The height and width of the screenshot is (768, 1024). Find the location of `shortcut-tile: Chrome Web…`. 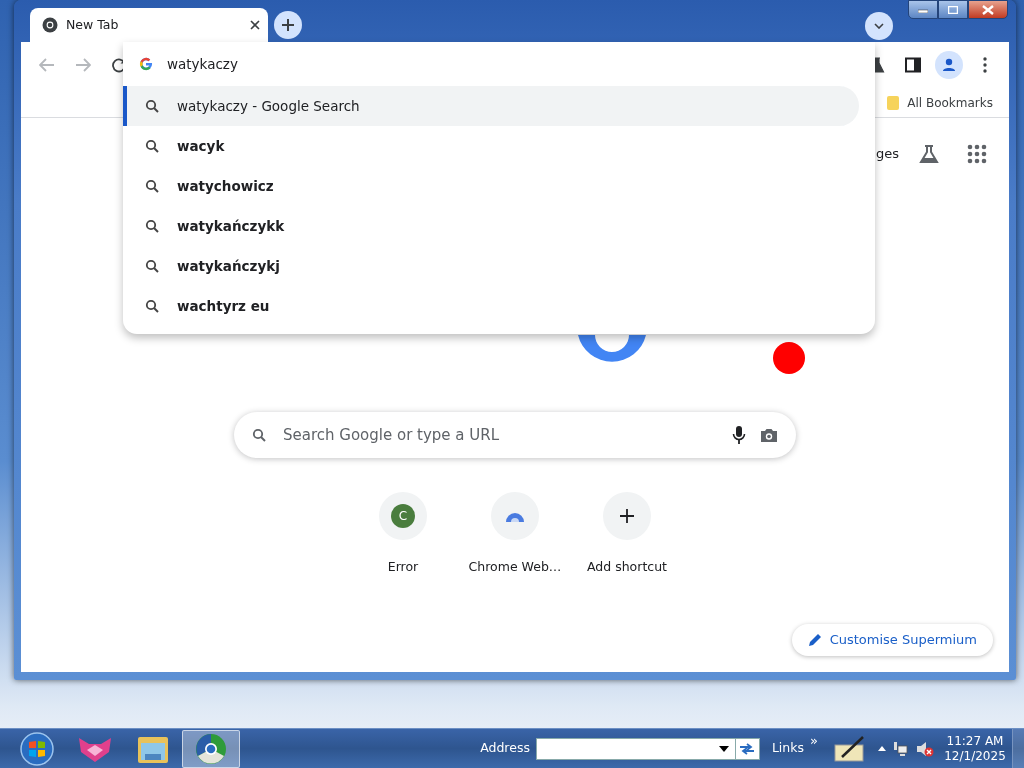

shortcut-tile: Chrome Web… is located at coordinates (515, 534).